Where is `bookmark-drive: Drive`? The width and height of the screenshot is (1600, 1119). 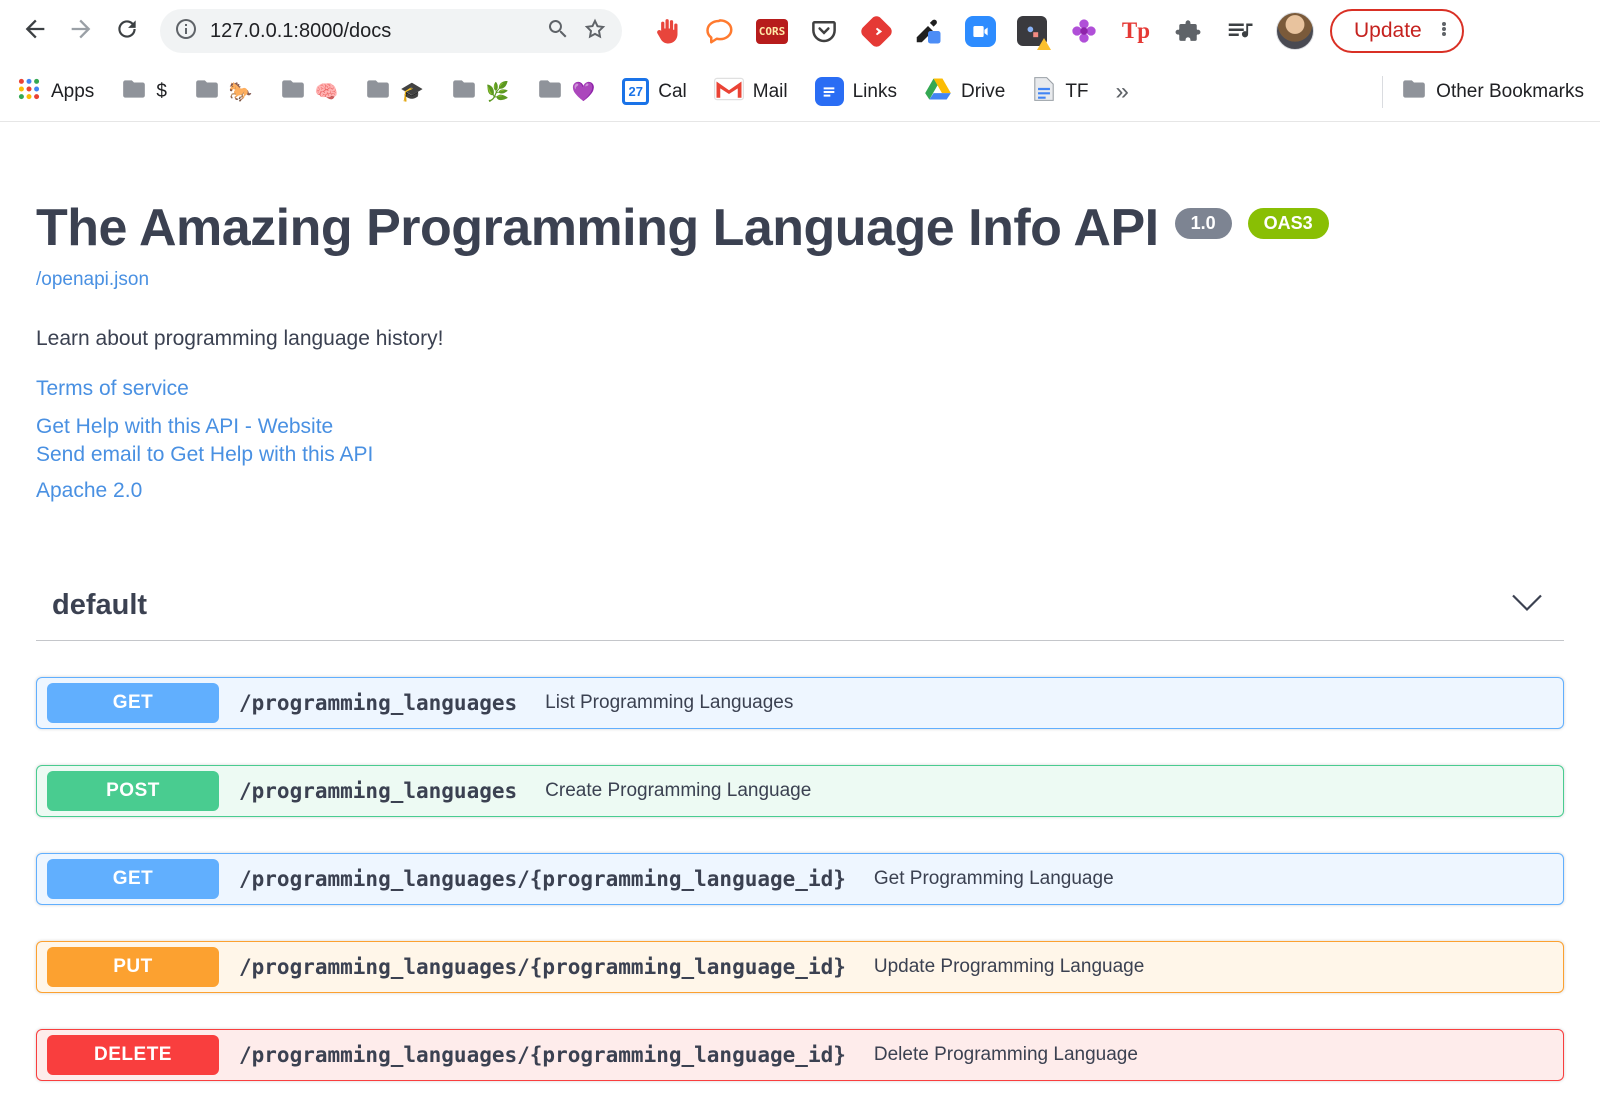
bookmark-drive: Drive is located at coordinates (964, 92).